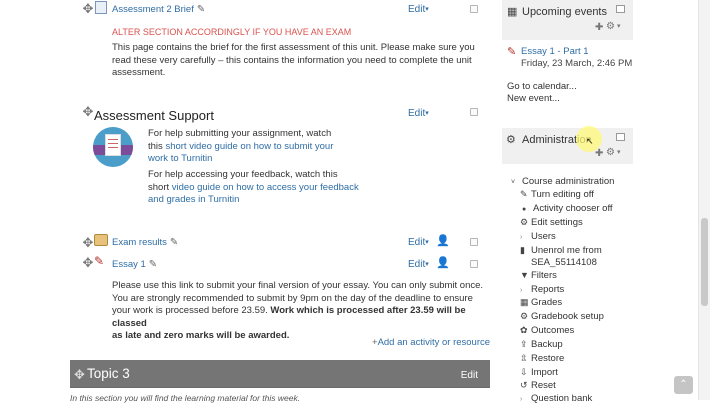 The width and height of the screenshot is (710, 404). I want to click on exam-results-edit-menu: Edit▾, so click(418, 242).